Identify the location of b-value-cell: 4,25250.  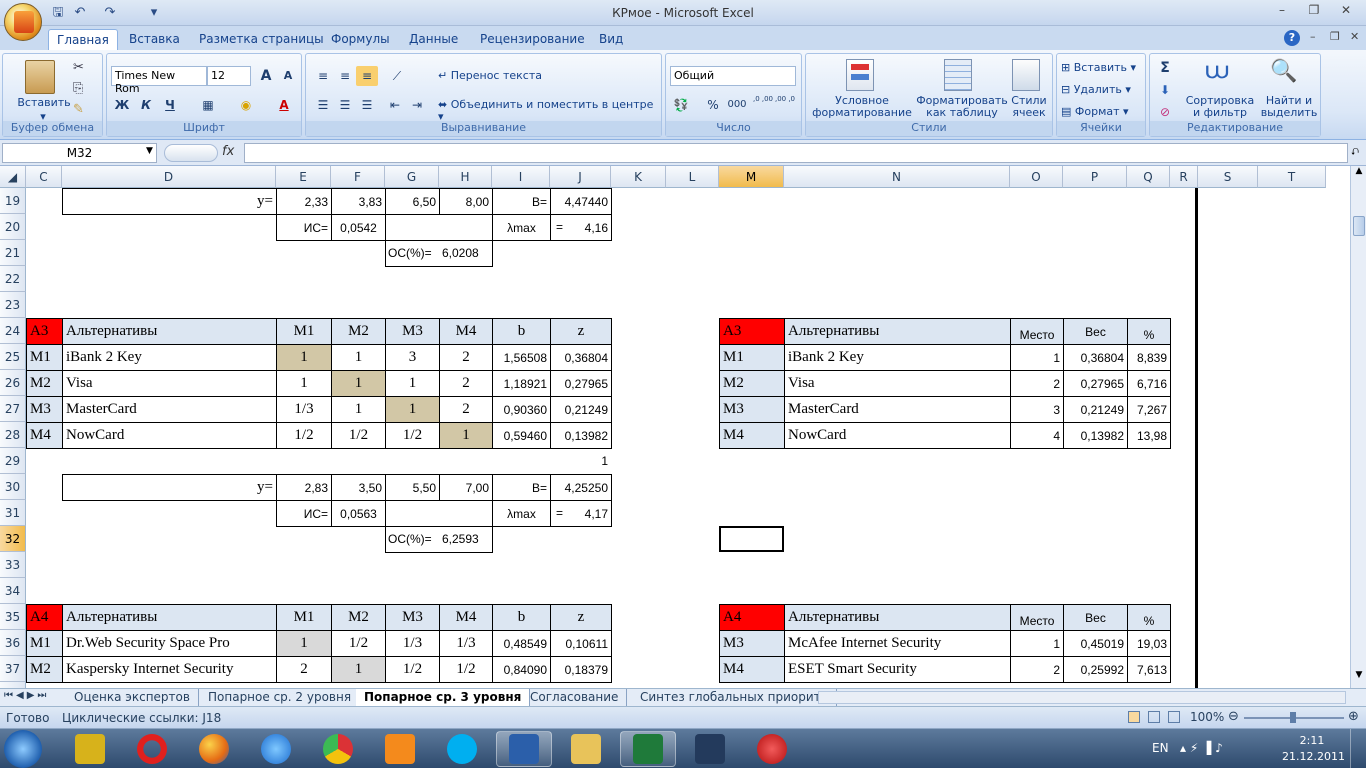
(581, 487).